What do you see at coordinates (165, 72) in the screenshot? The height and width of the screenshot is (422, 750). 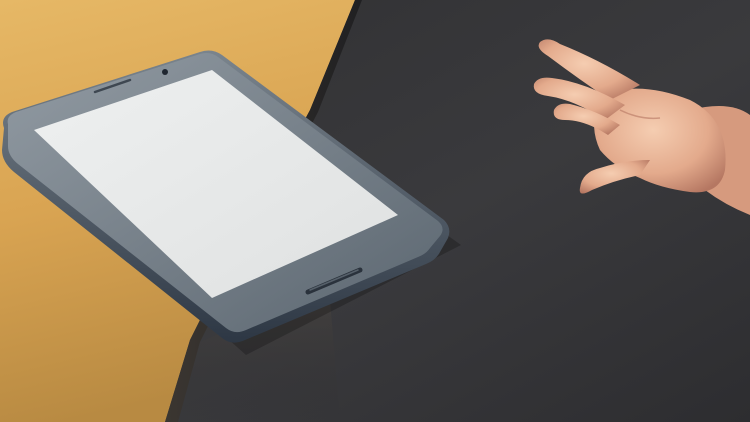 I see `tablet-front-camera-icon` at bounding box center [165, 72].